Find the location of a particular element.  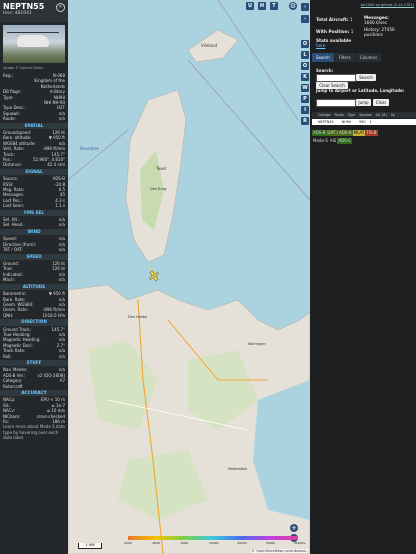

aircraft-photo is located at coordinates (34, 44).